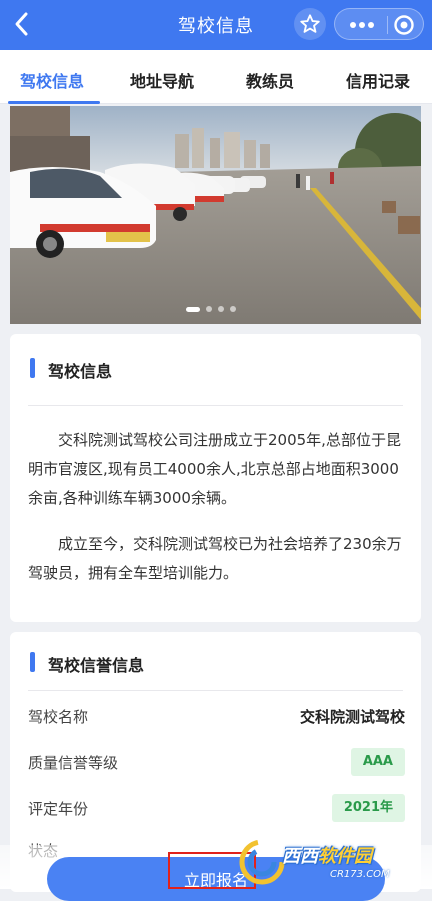 The image size is (432, 901). What do you see at coordinates (215, 370) in the screenshot?
I see `card-header: 驾校信息` at bounding box center [215, 370].